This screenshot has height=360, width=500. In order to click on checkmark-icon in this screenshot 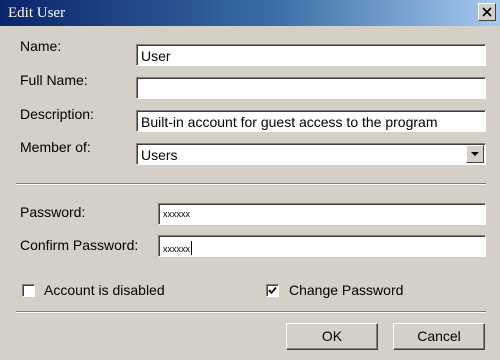, I will do `click(272, 290)`.